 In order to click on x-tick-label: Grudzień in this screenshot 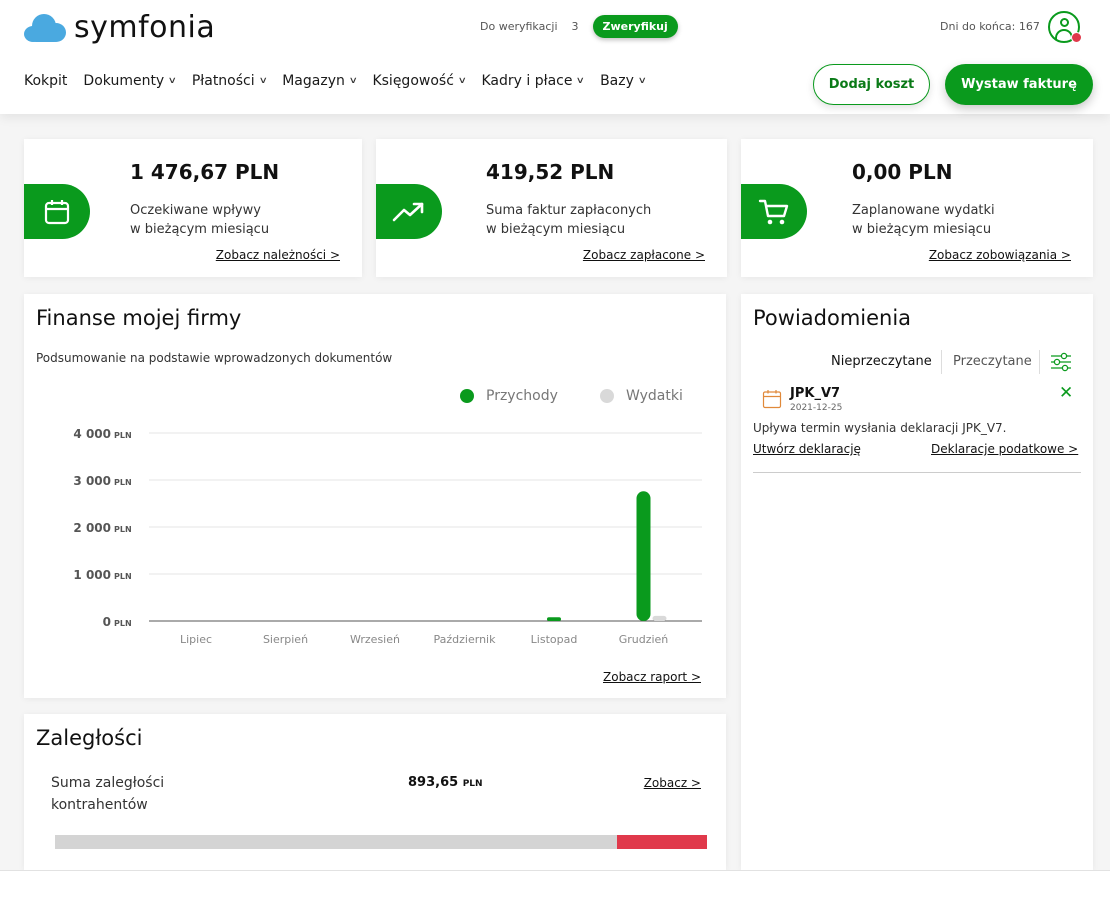, I will do `click(644, 639)`.